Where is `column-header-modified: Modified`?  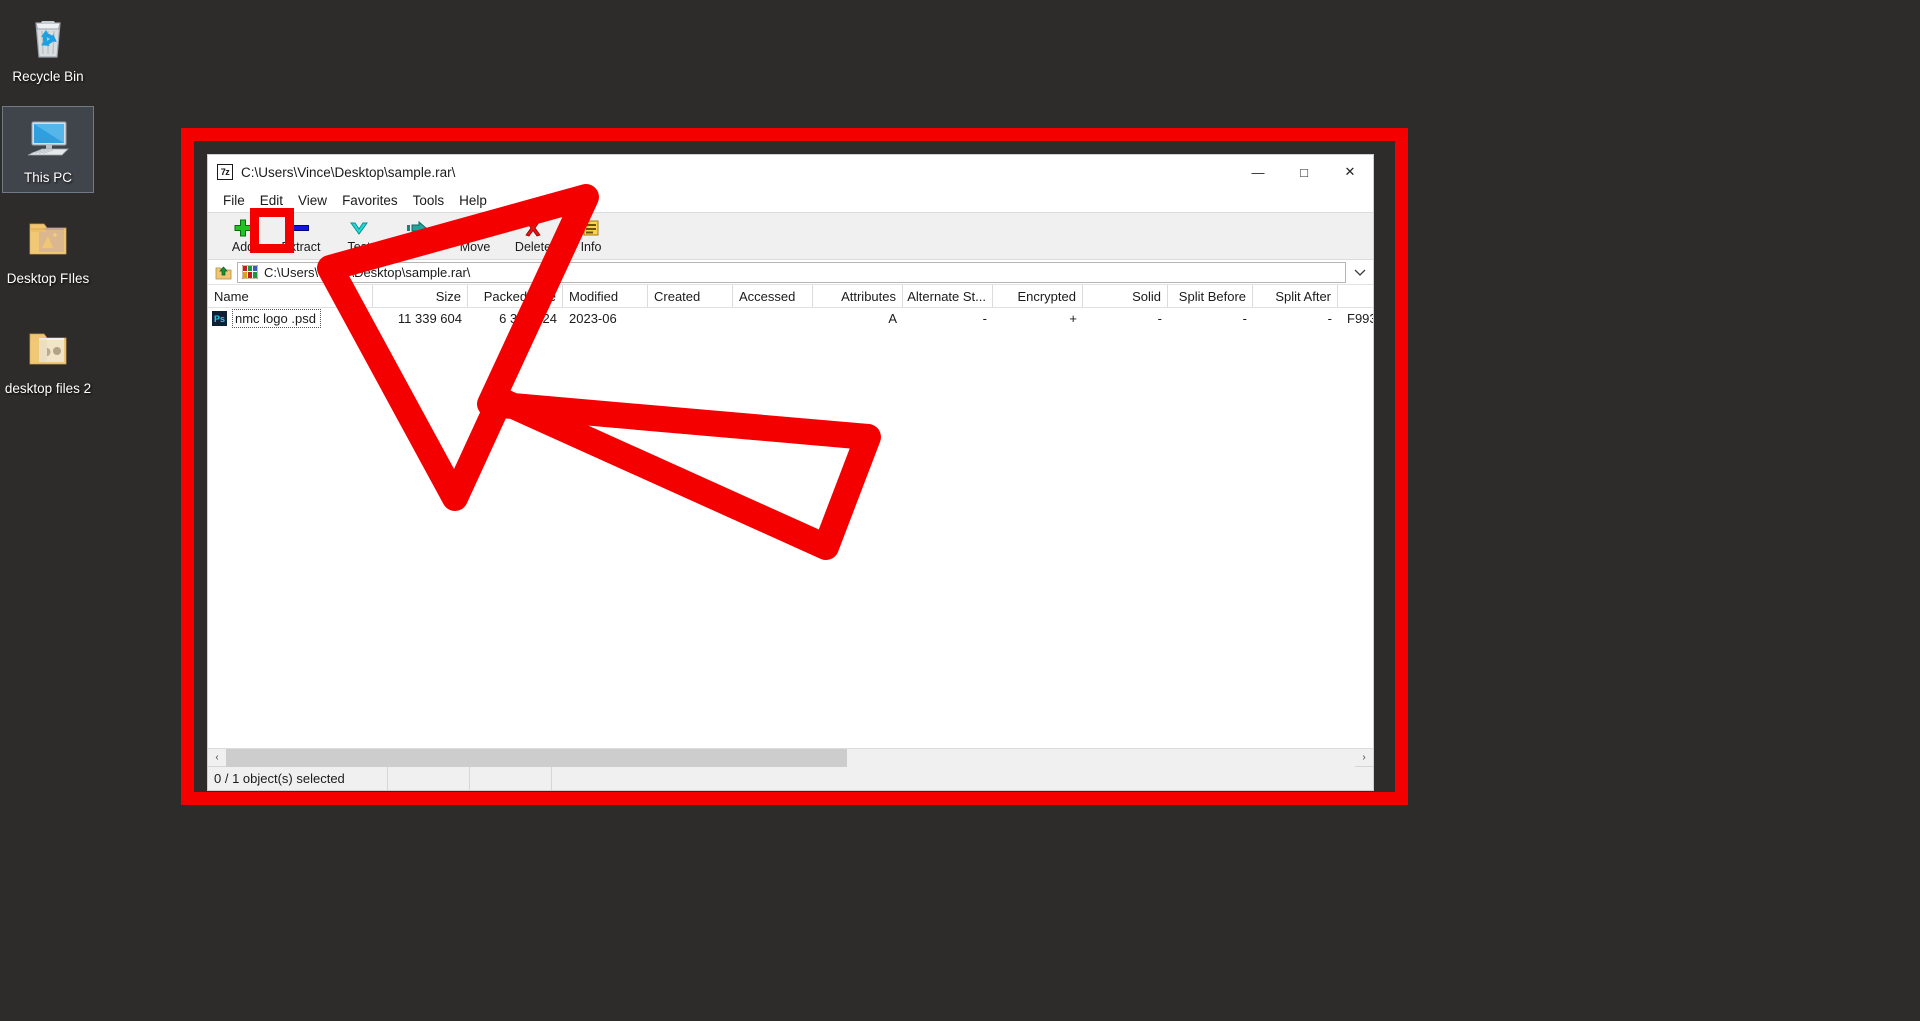 column-header-modified: Modified is located at coordinates (605, 296).